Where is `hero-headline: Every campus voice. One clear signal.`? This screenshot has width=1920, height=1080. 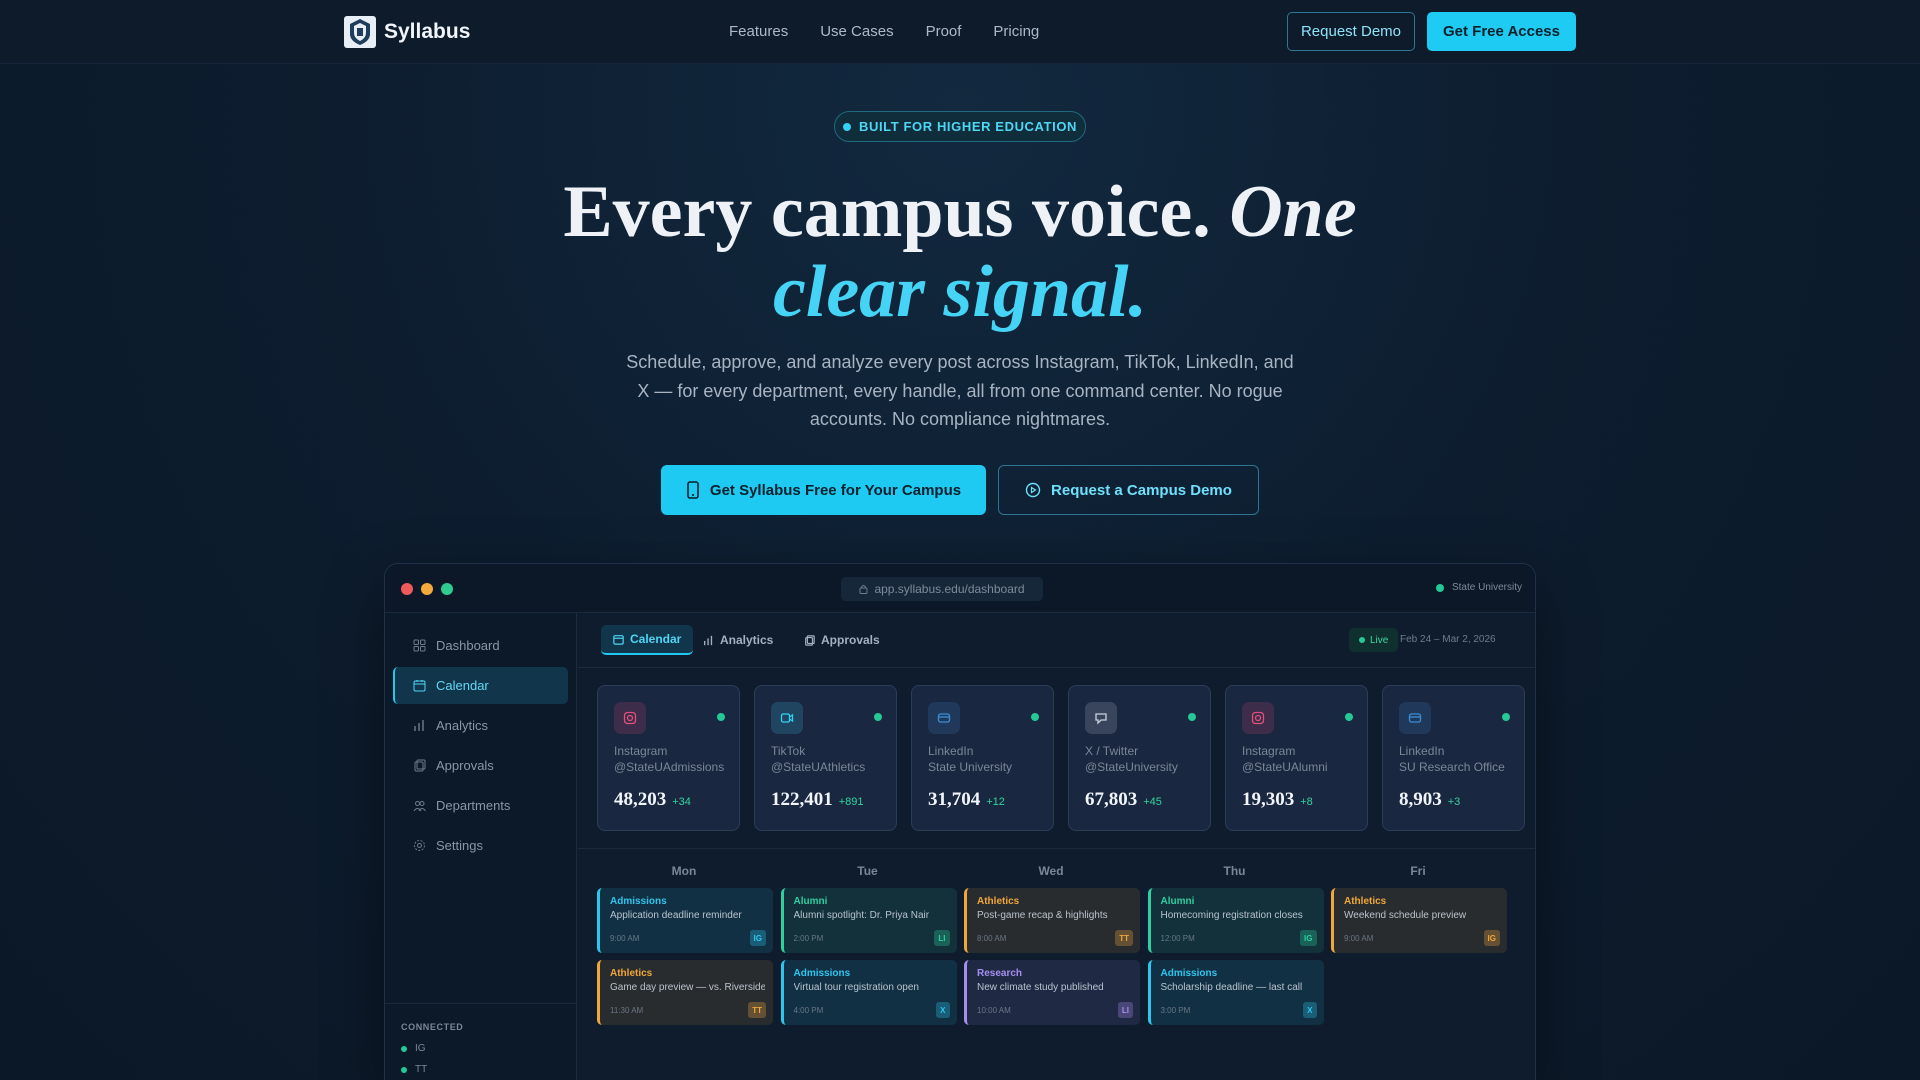 hero-headline: Every campus voice. One clear signal. is located at coordinates (960, 252).